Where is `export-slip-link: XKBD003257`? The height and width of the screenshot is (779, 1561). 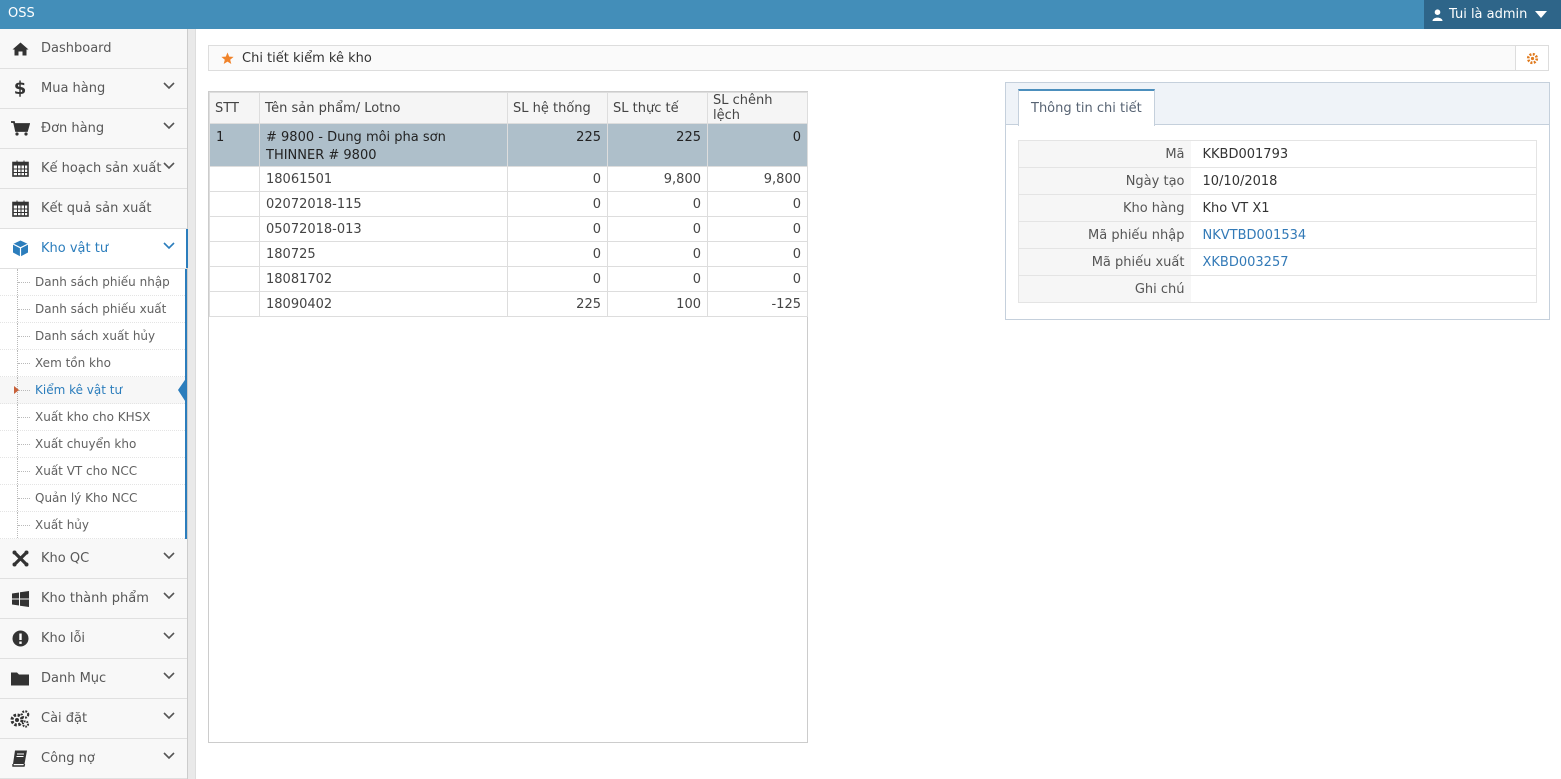 export-slip-link: XKBD003257 is located at coordinates (1363, 262).